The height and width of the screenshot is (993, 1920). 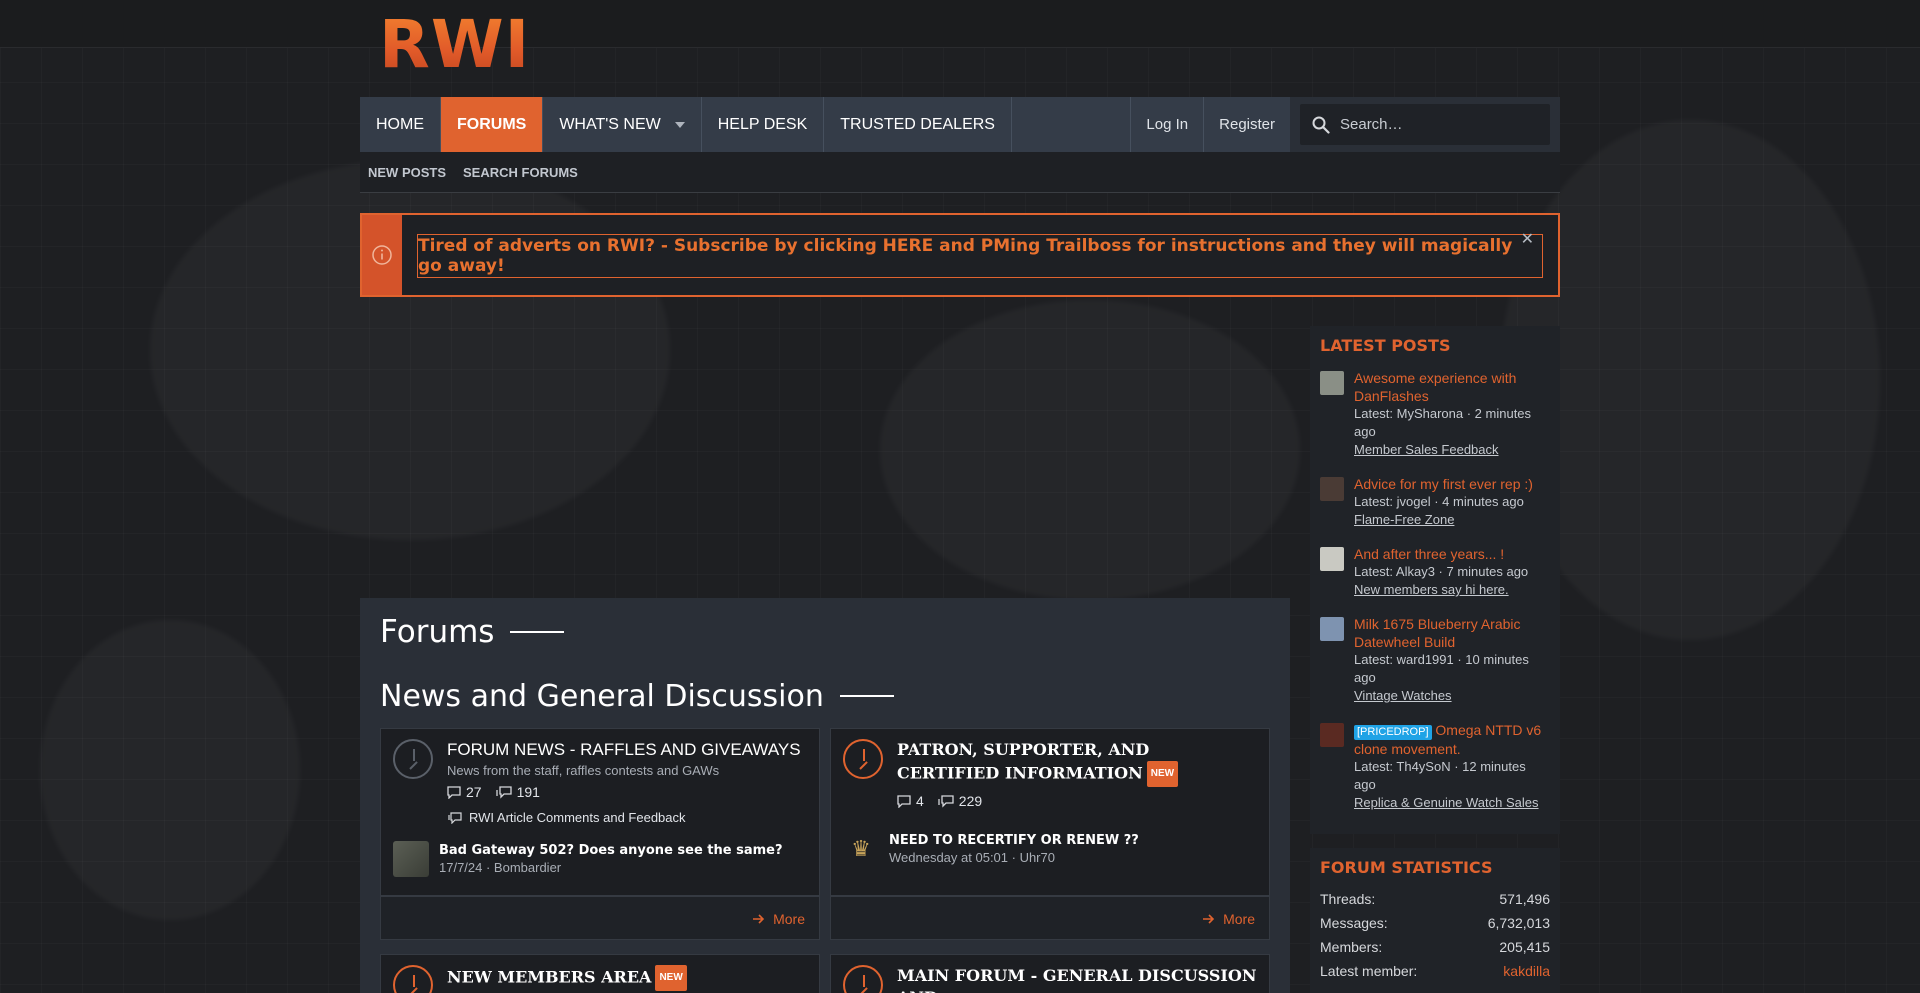 I want to click on post-meta: Latest: MySharona · 2 minutes ago, so click(x=1443, y=422).